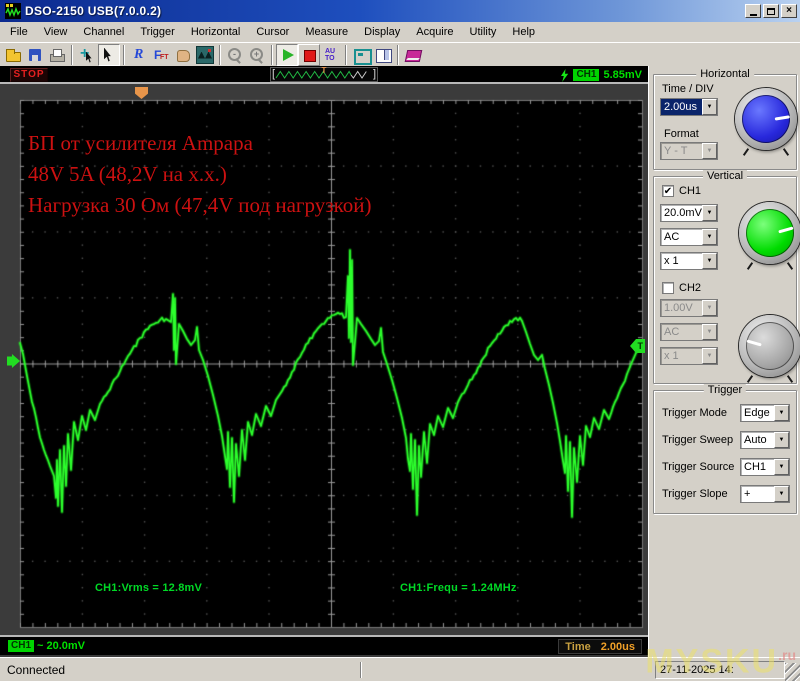  What do you see at coordinates (400, 669) in the screenshot?
I see `status-bar: Connected 27-11-2025 14:` at bounding box center [400, 669].